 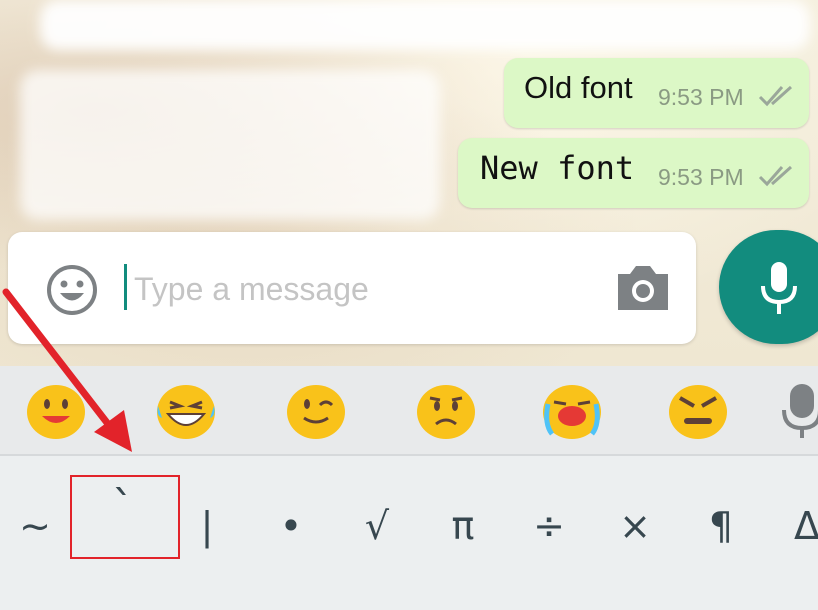 I want to click on key-pipe: |, so click(x=207, y=526).